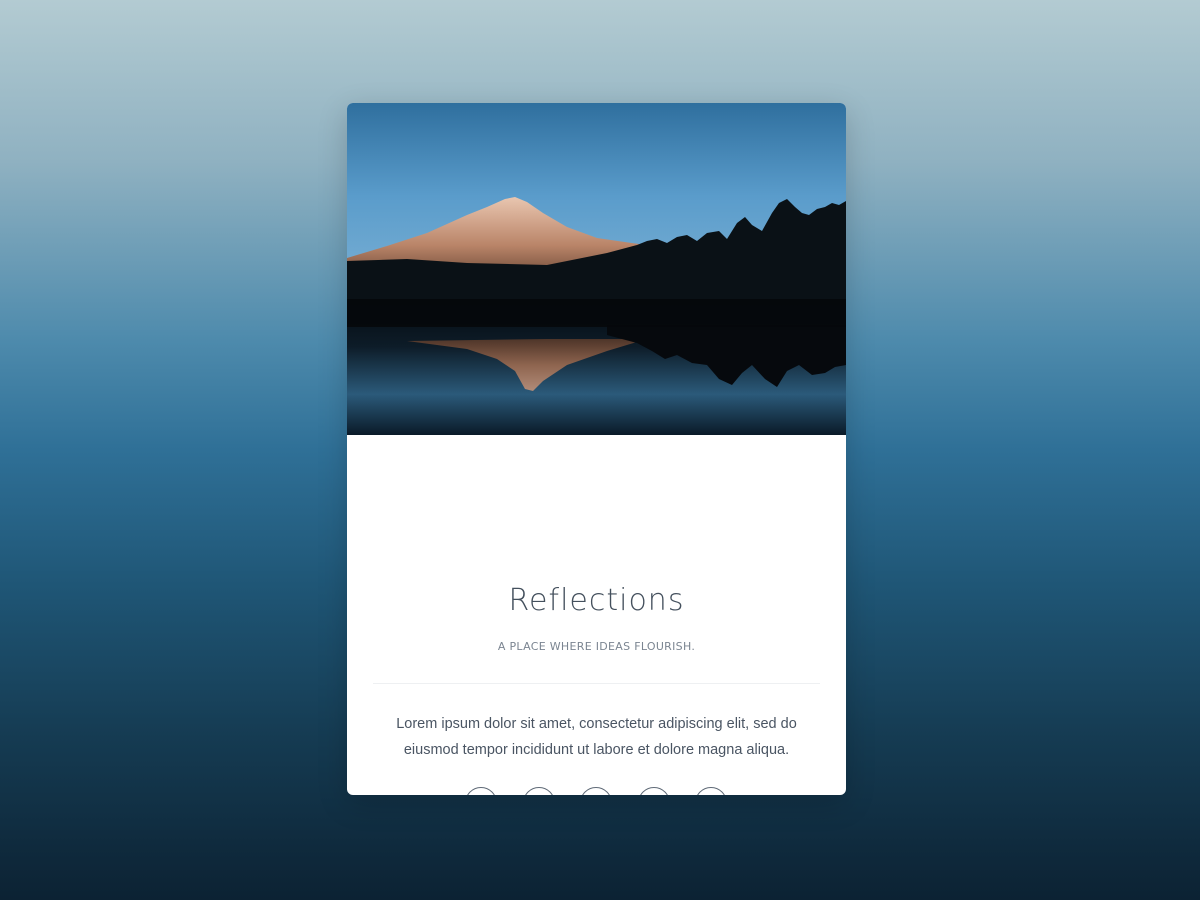 The width and height of the screenshot is (1200, 900). What do you see at coordinates (596, 600) in the screenshot?
I see `card-title: Reflections` at bounding box center [596, 600].